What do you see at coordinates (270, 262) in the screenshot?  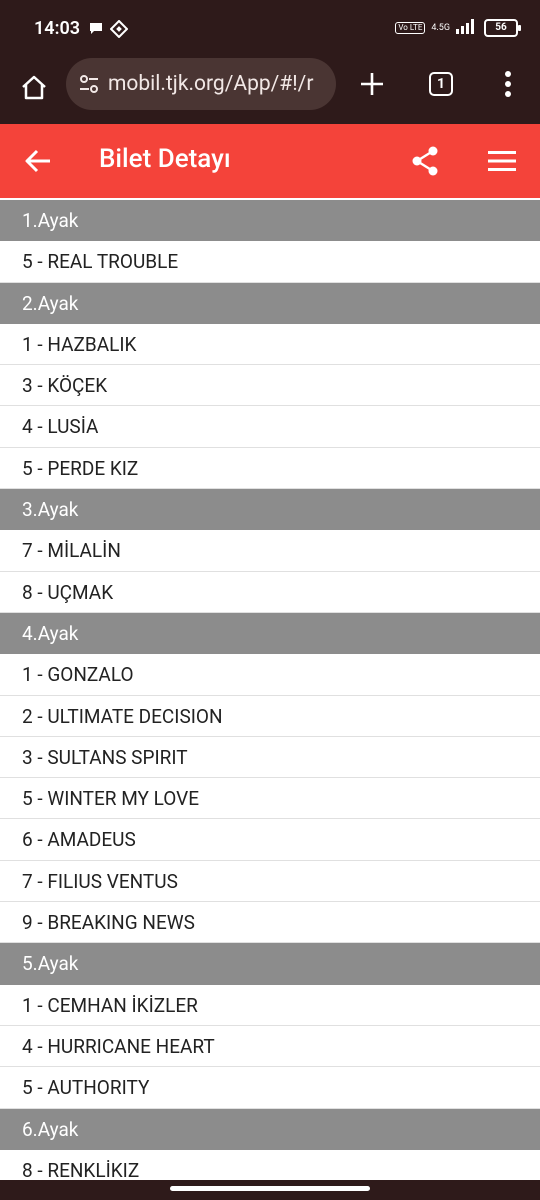 I see `horse-row: 5 - REAL TROUBLE` at bounding box center [270, 262].